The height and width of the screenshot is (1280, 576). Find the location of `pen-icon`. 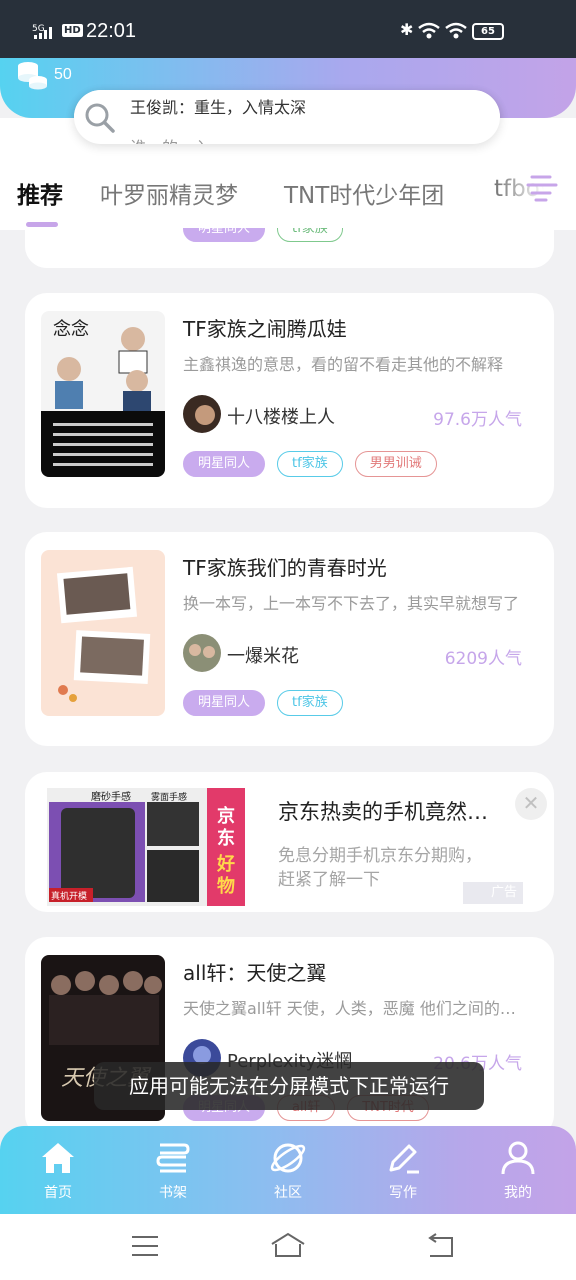

pen-icon is located at coordinates (404, 1159).